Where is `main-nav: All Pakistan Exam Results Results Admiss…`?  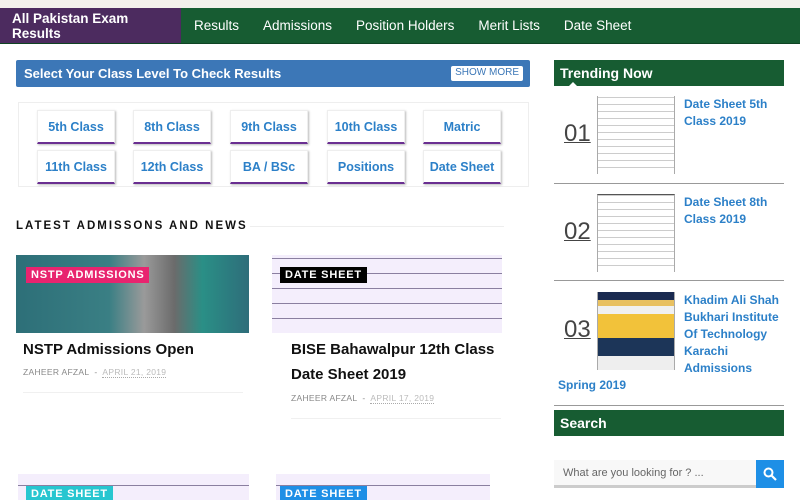
main-nav: All Pakistan Exam Results Results Admiss… is located at coordinates (400, 26).